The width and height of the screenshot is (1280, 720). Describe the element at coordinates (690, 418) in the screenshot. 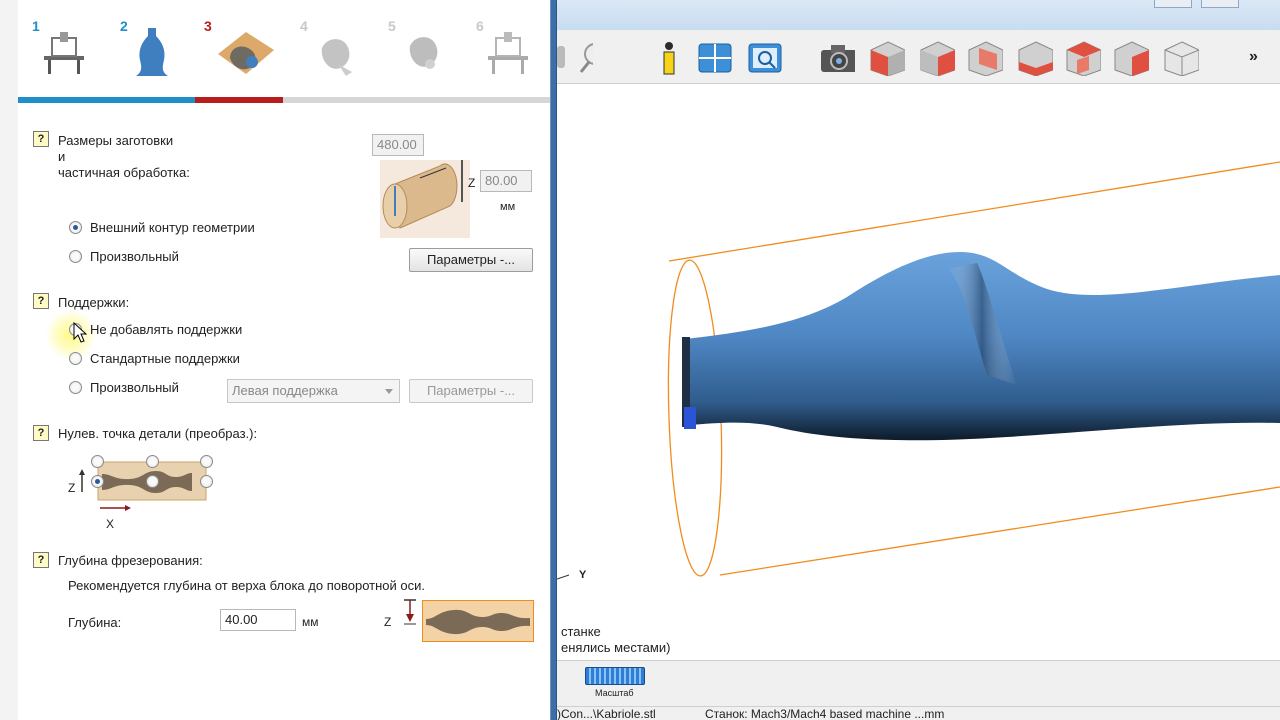

I see `model-zero-marker` at that location.